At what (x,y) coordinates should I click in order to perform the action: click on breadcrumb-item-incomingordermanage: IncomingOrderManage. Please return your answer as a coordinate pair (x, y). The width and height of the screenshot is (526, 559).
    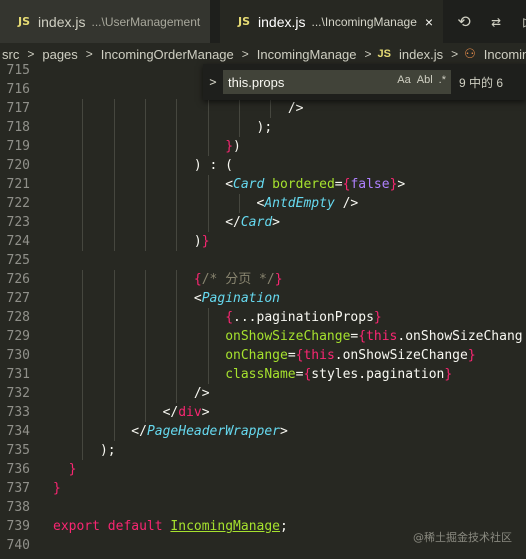
    Looking at the image, I should click on (167, 54).